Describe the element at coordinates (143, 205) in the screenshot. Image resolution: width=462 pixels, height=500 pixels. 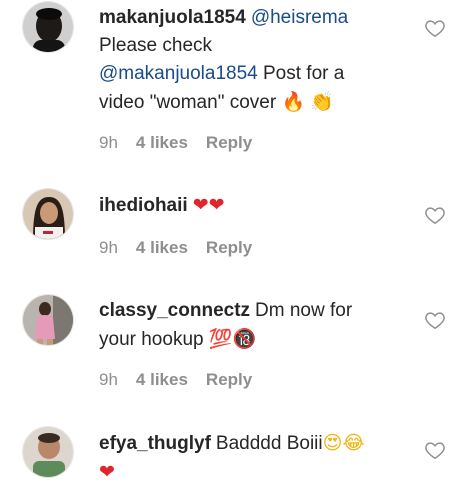
I see `comment-username: ihediohaii` at that location.